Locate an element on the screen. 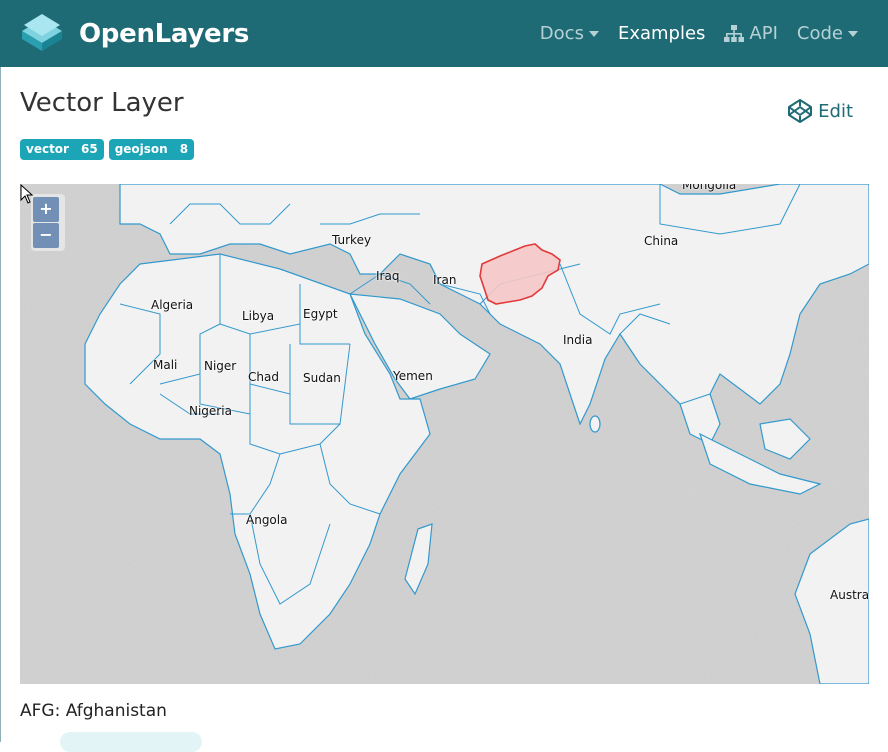 Image resolution: width=888 pixels, height=752 pixels. nav-docs: Docs is located at coordinates (569, 33).